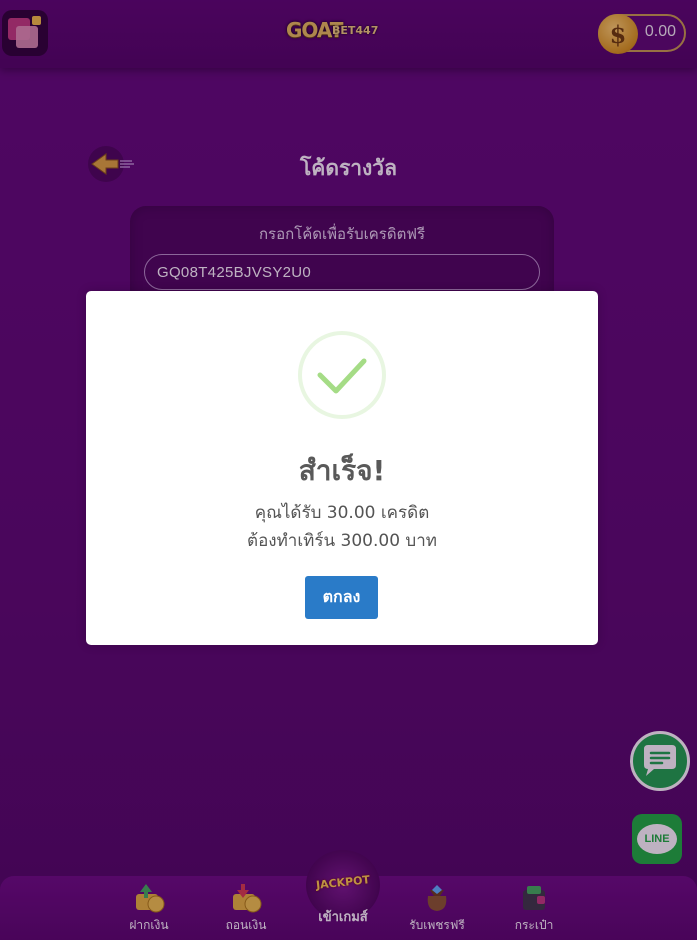 The height and width of the screenshot is (940, 697). I want to click on dialog-title: สำเร็จ!, so click(342, 470).